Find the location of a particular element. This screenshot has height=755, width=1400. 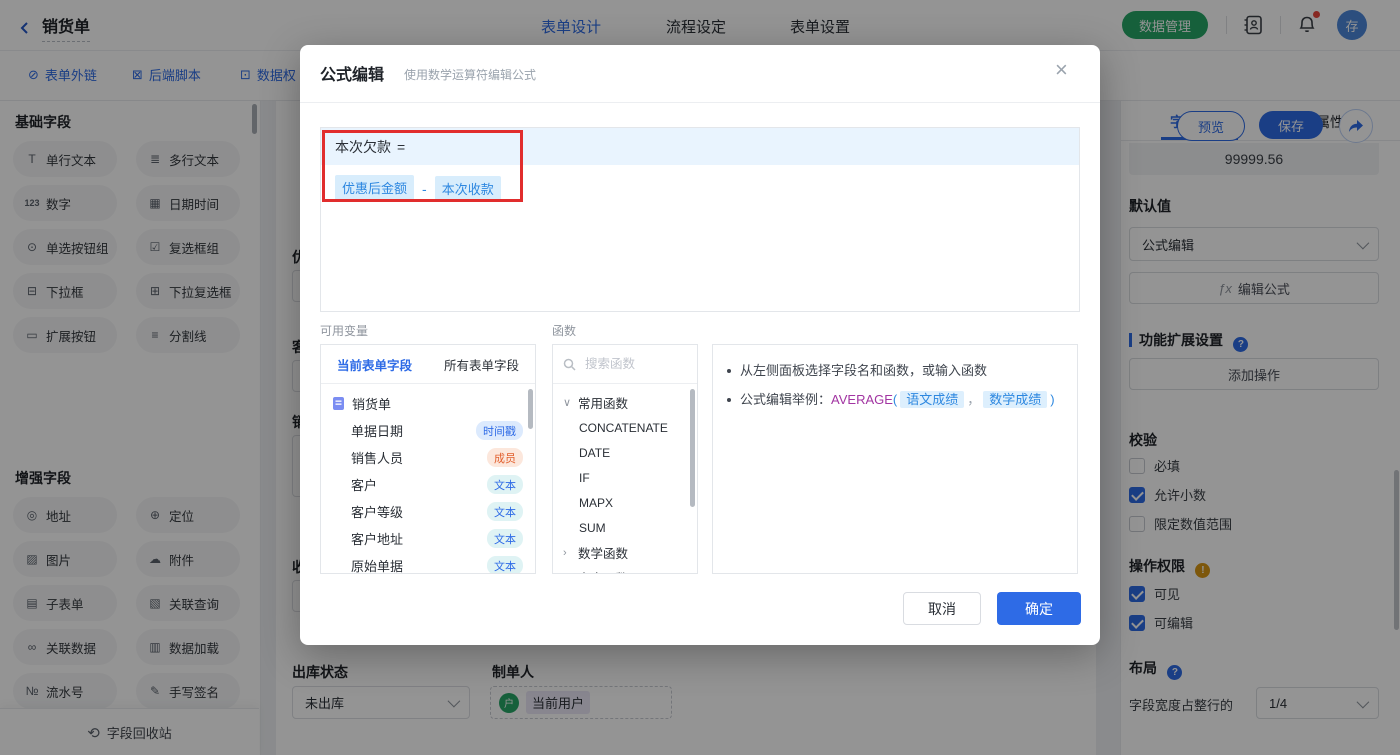

function-item: DATE is located at coordinates (625, 452).